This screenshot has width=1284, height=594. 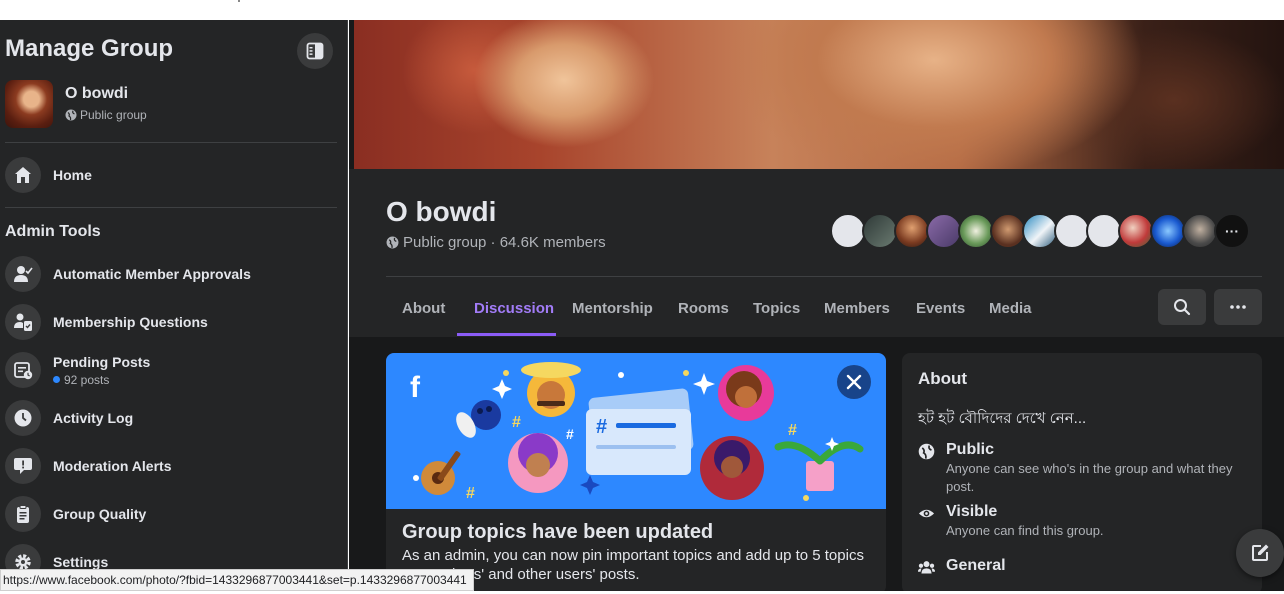 I want to click on search-button, so click(x=1182, y=307).